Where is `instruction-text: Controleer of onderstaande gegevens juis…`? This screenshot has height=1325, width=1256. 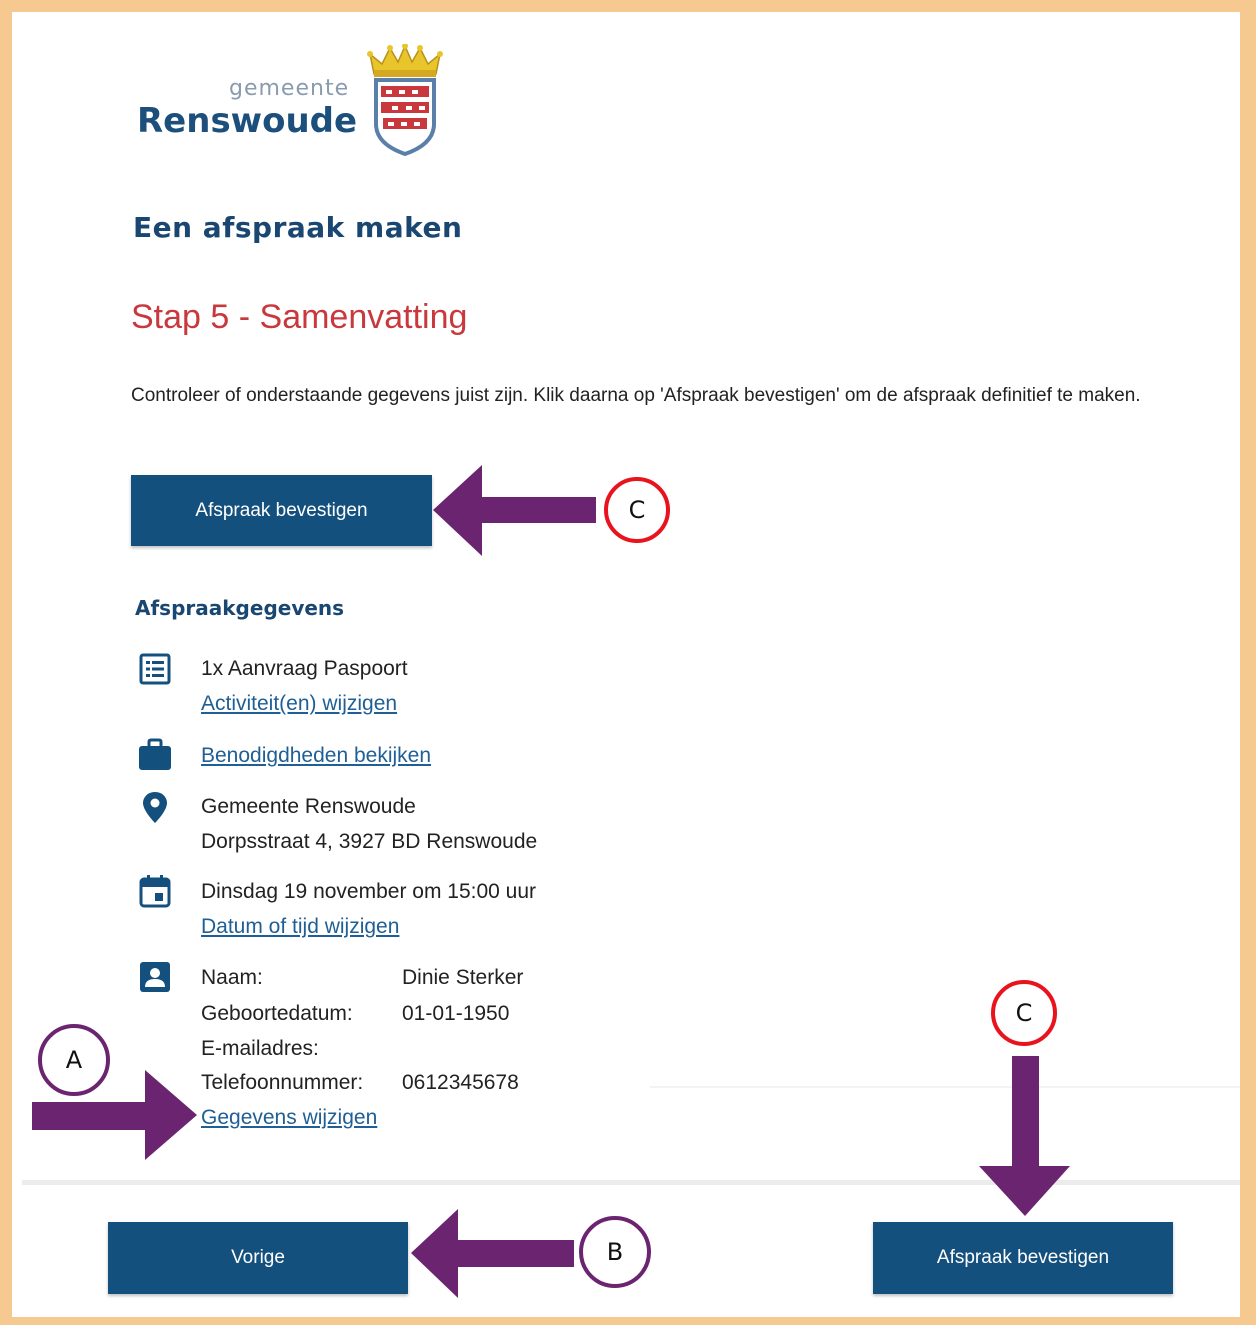
instruction-text: Controleer of onderstaande gegevens juis… is located at coordinates (636, 395).